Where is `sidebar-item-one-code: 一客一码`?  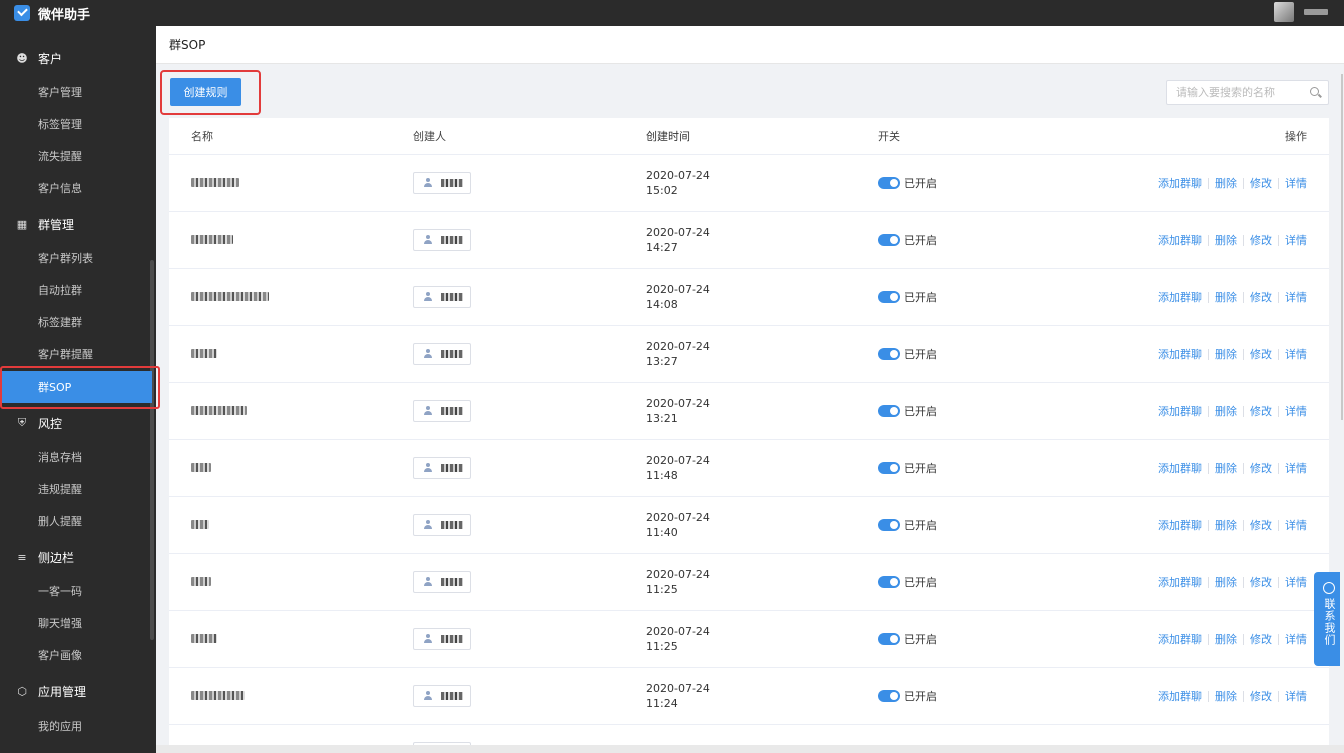
sidebar-item-one-code: 一客一码 is located at coordinates (78, 591).